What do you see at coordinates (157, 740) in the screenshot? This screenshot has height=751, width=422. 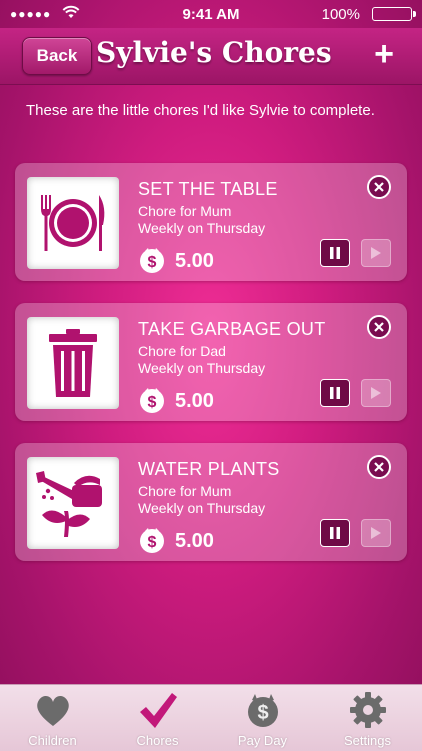 I see `tab-label: Chores` at bounding box center [157, 740].